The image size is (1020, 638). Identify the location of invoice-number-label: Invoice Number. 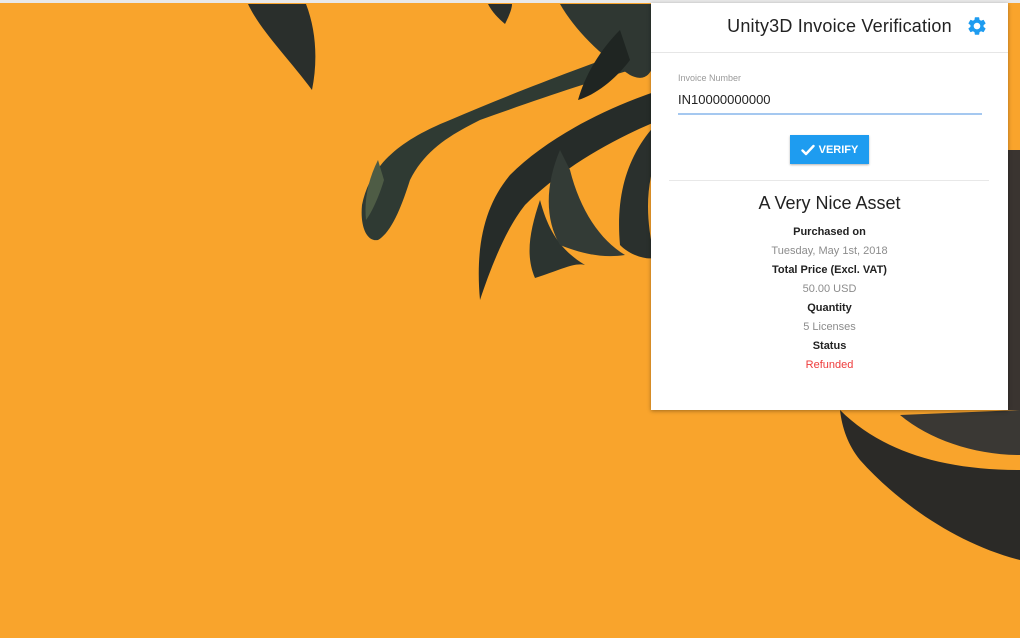
(710, 78).